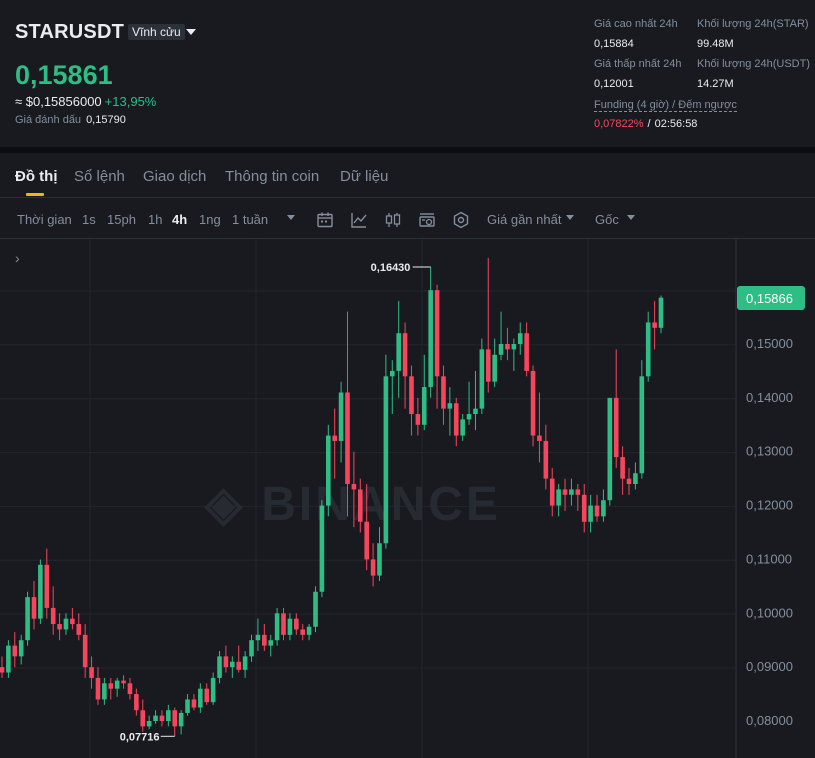 The height and width of the screenshot is (758, 815). Describe the element at coordinates (427, 220) in the screenshot. I see `layout-icon` at that location.